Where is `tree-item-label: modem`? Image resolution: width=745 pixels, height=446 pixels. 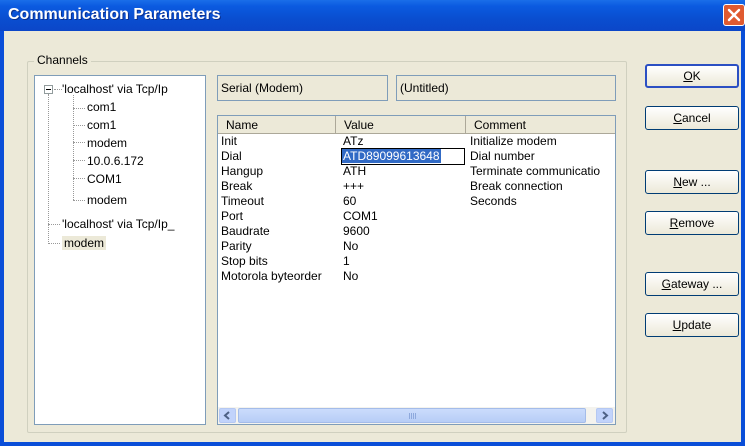
tree-item-label: modem is located at coordinates (84, 243).